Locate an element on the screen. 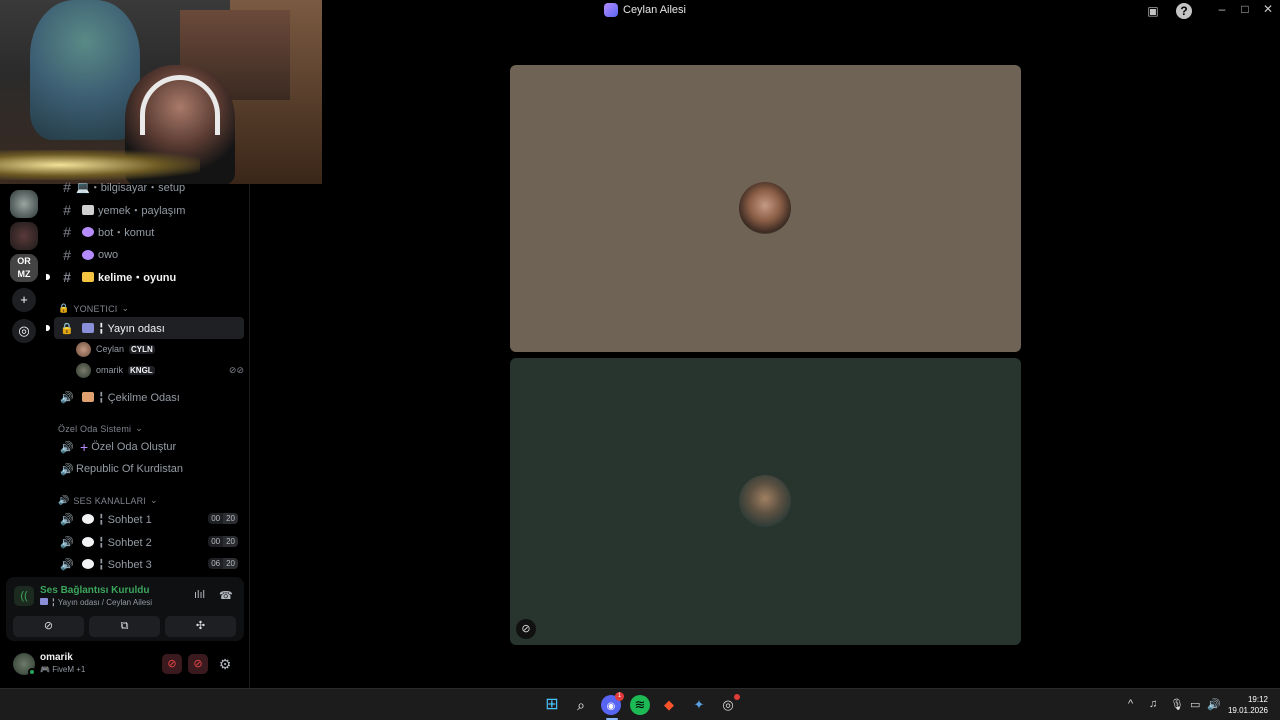 The image size is (1280, 720). mute-button: ⊘ is located at coordinates (172, 664).